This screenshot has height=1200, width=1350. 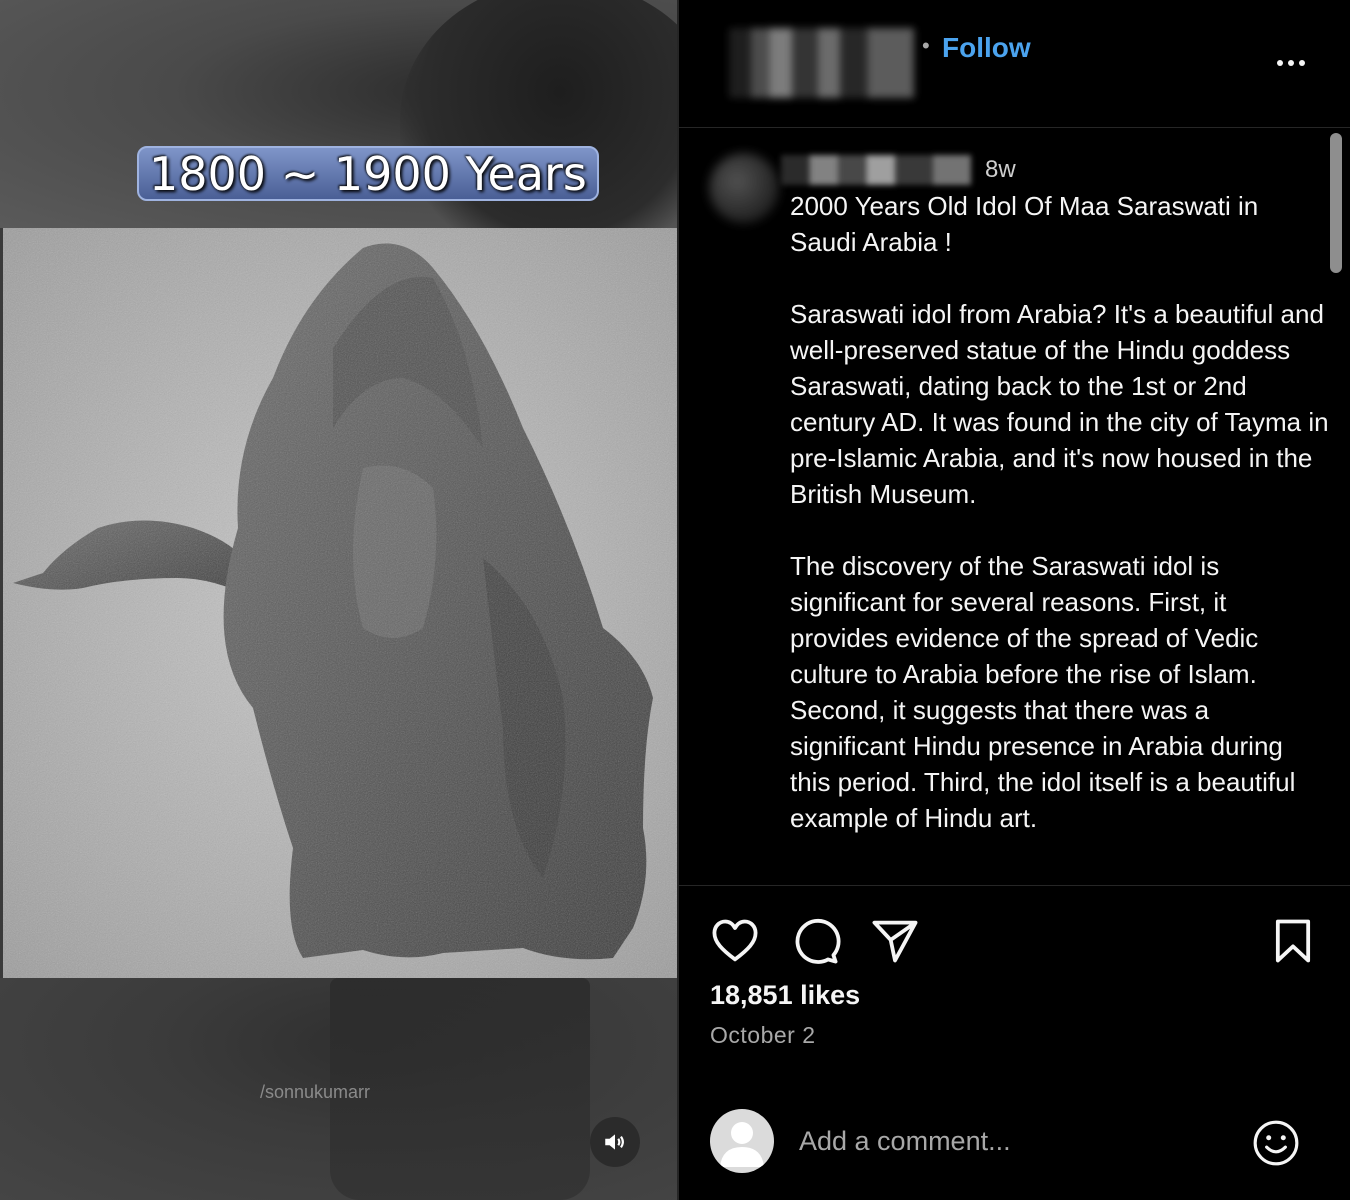 I want to click on author-avatar, so click(x=744, y=188).